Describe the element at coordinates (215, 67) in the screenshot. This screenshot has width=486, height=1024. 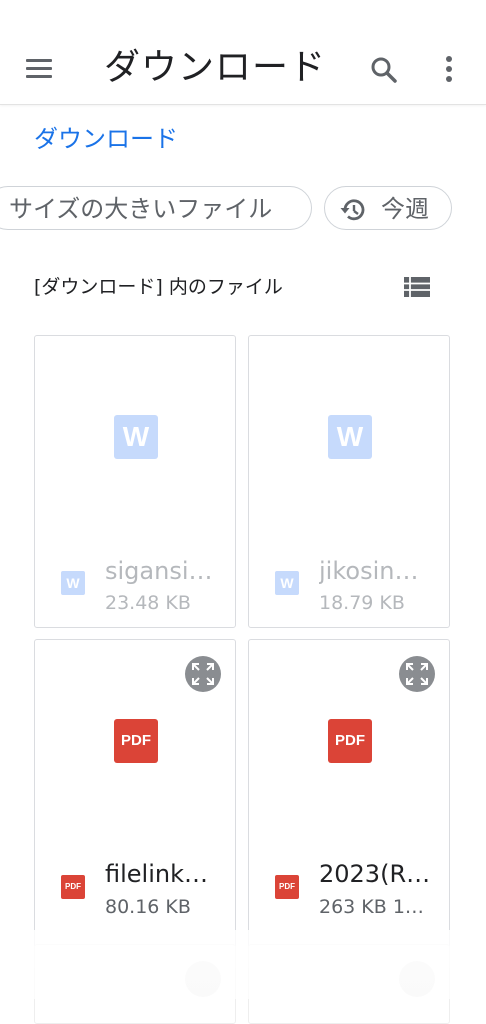
I see `page-title: ダウンロード` at that location.